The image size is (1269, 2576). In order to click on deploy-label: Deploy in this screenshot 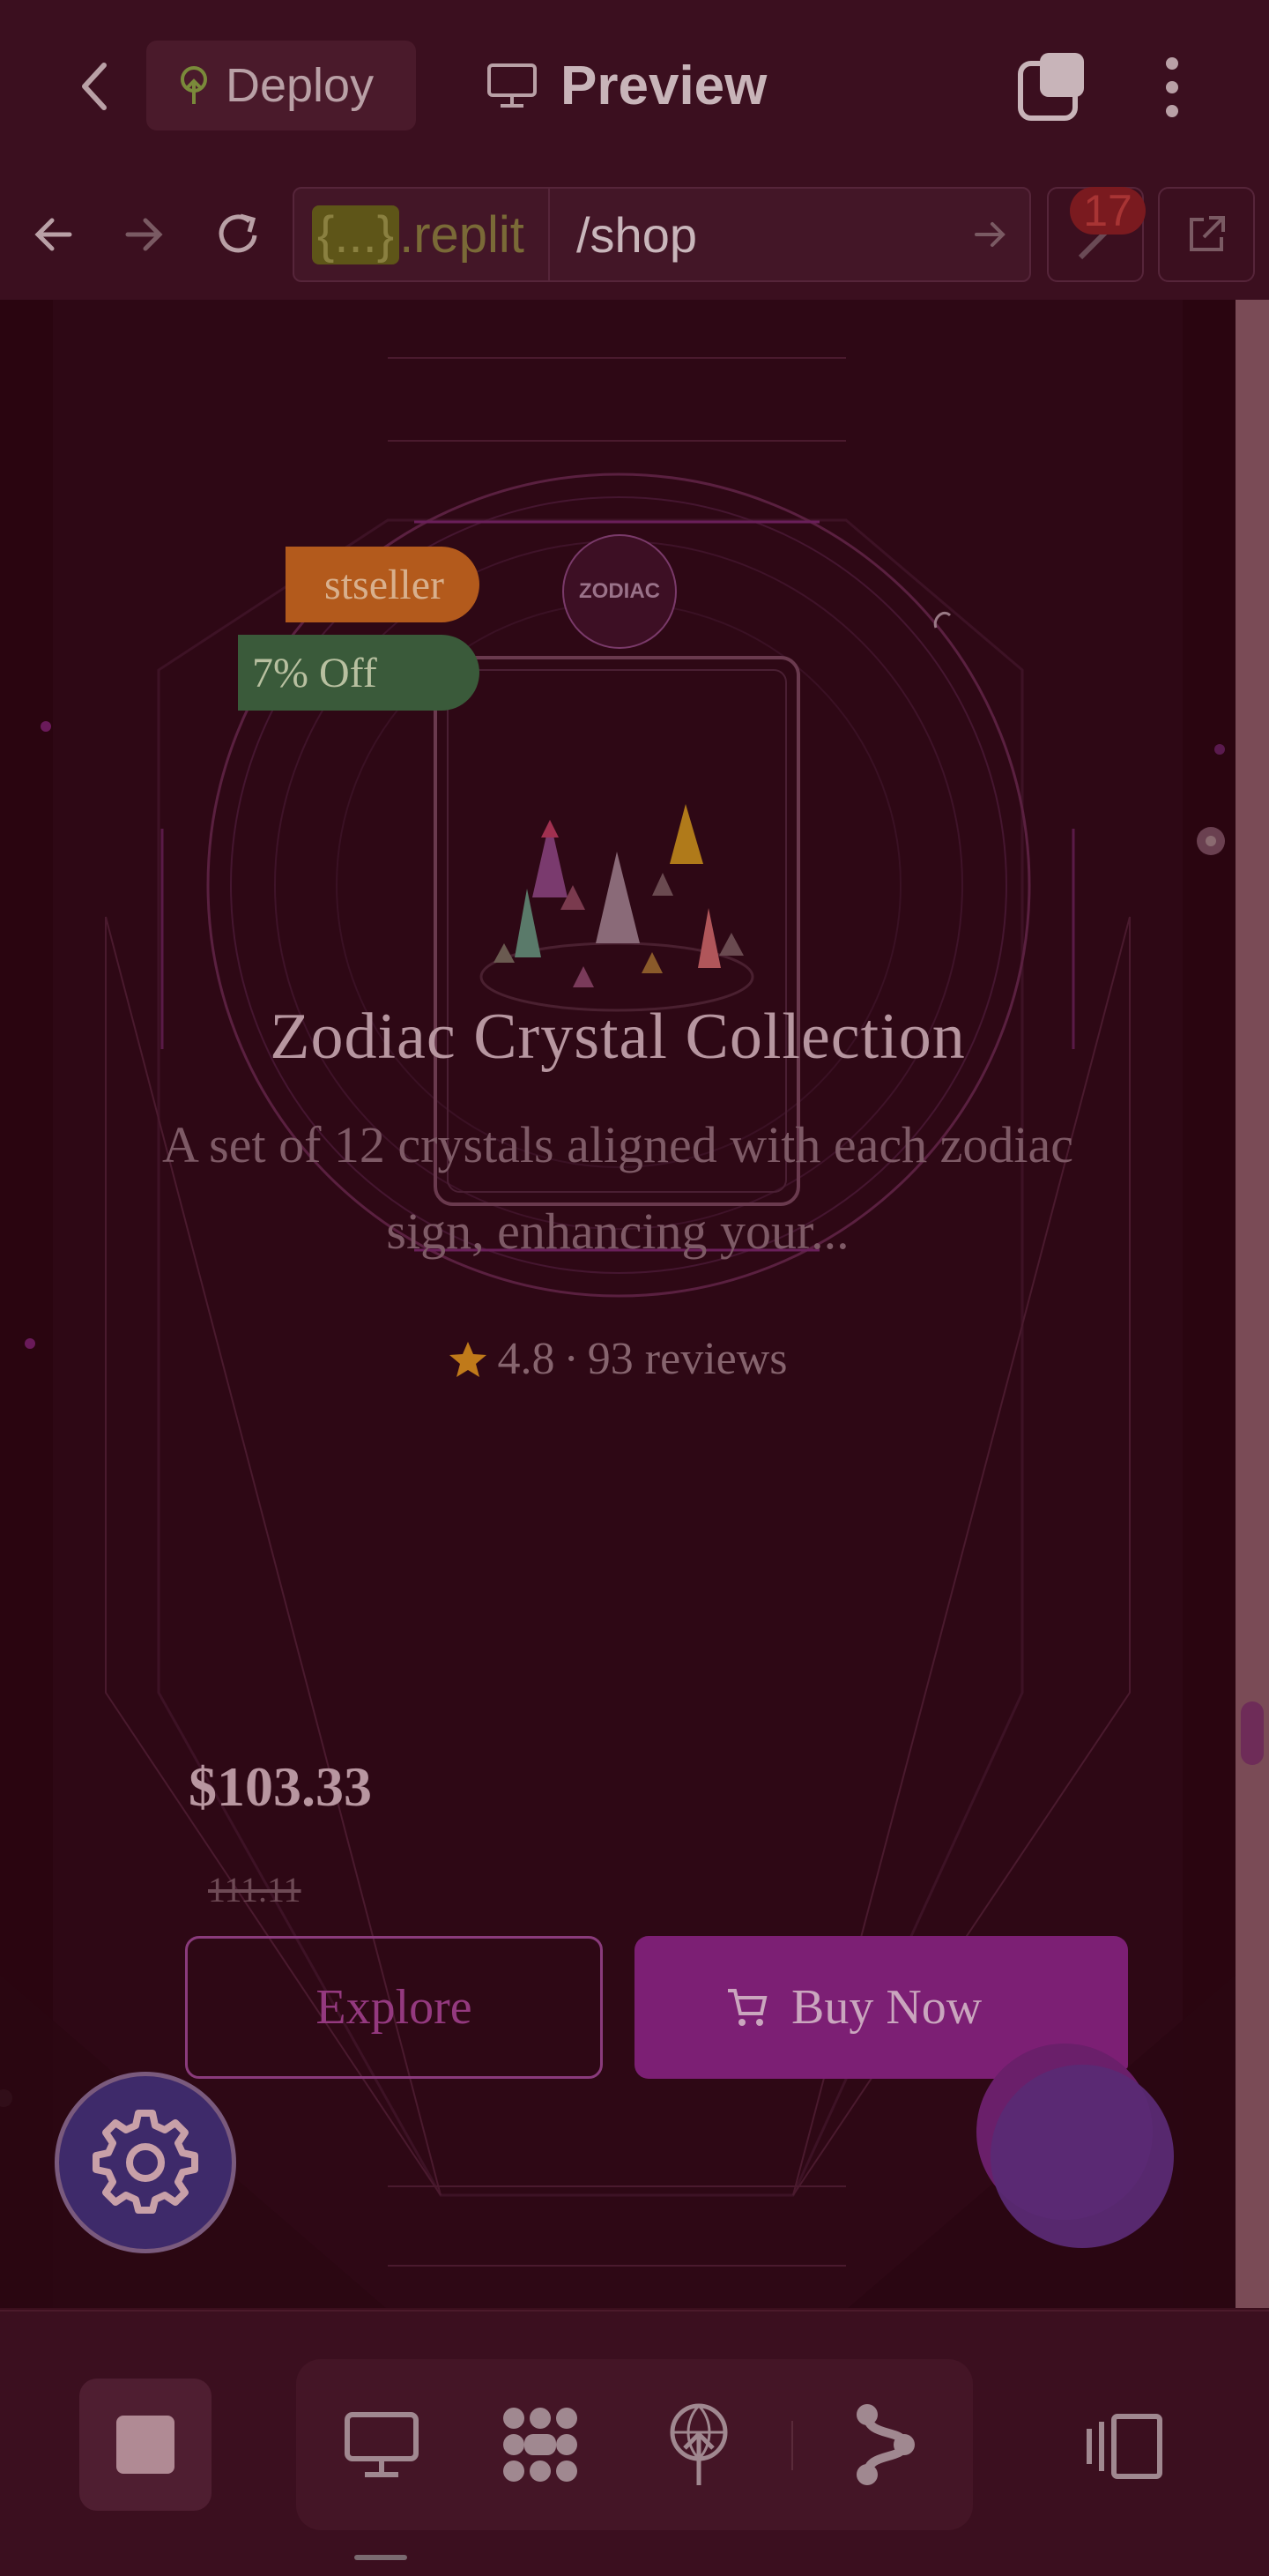, I will do `click(301, 85)`.